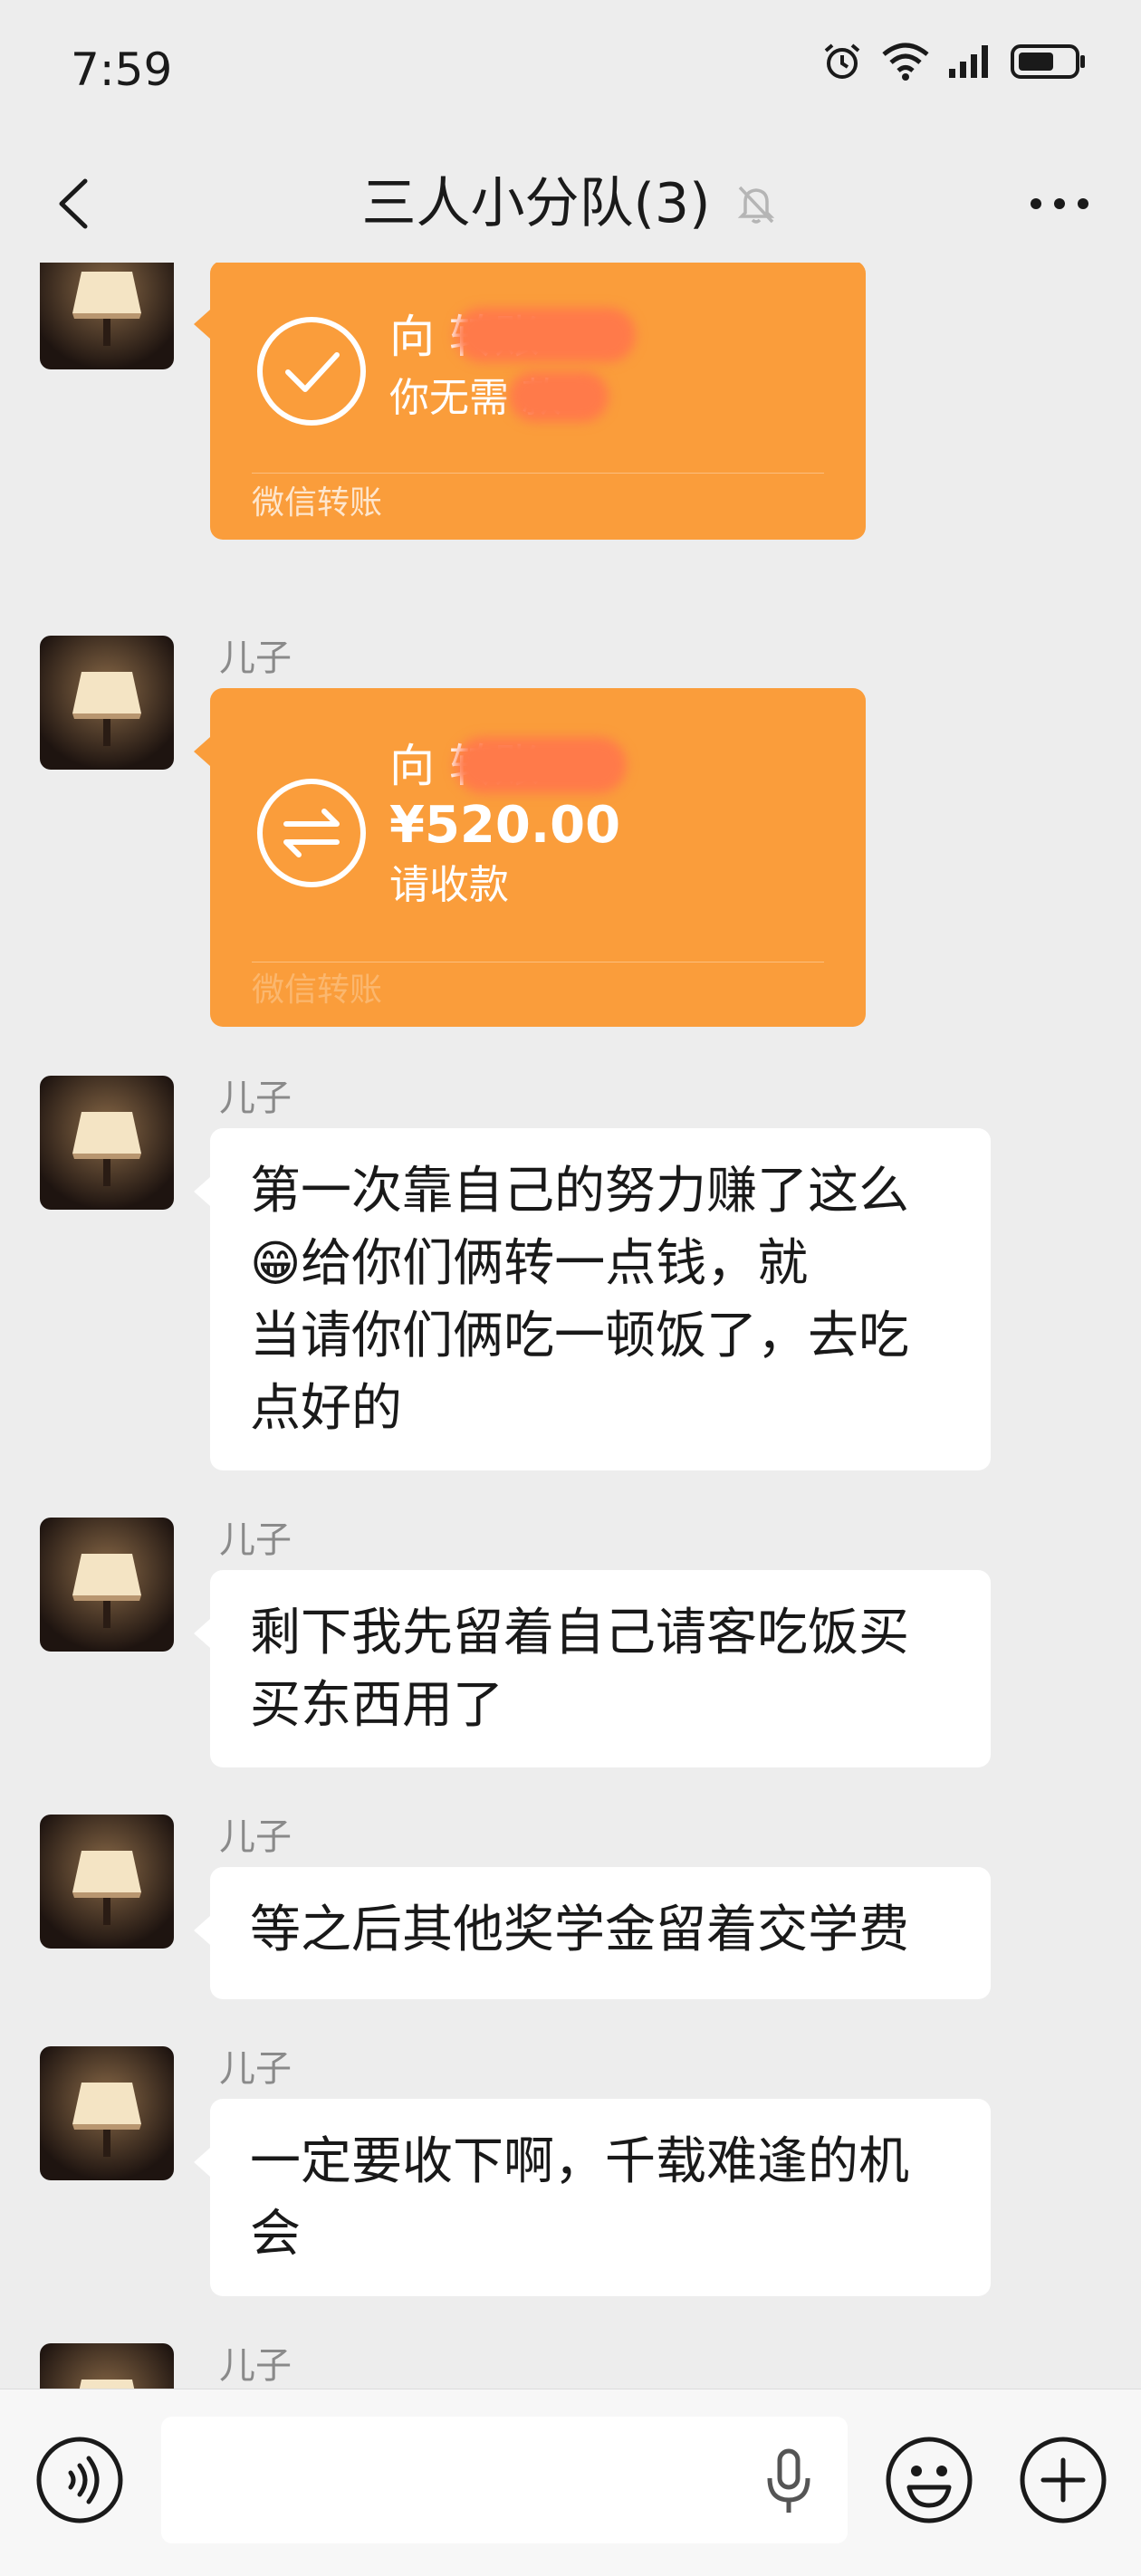 Image resolution: width=1141 pixels, height=2576 pixels. What do you see at coordinates (905, 62) in the screenshot?
I see `wifi-icon` at bounding box center [905, 62].